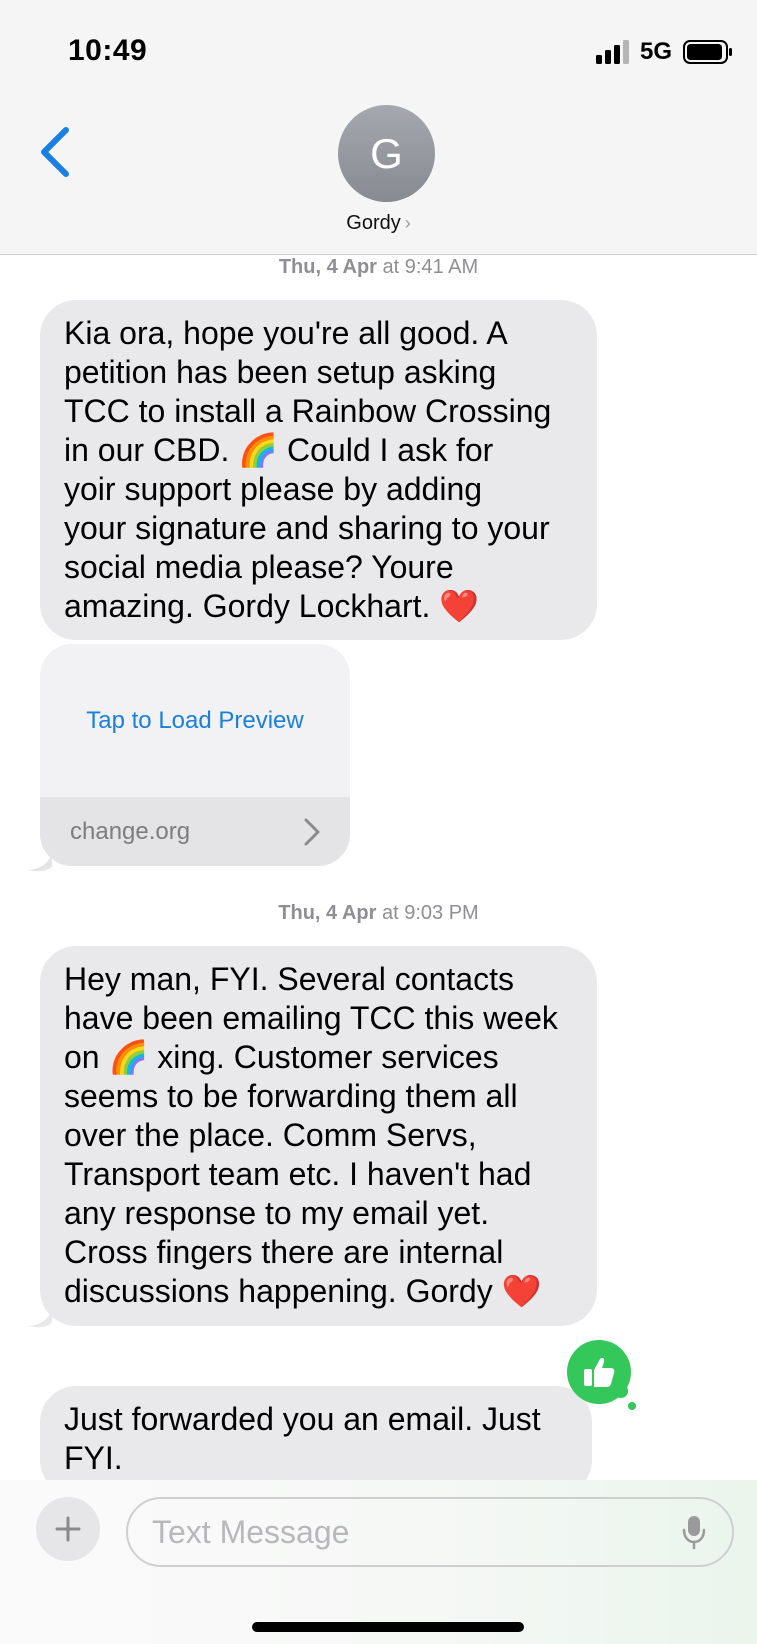  I want to click on plus-icon, so click(68, 1529).